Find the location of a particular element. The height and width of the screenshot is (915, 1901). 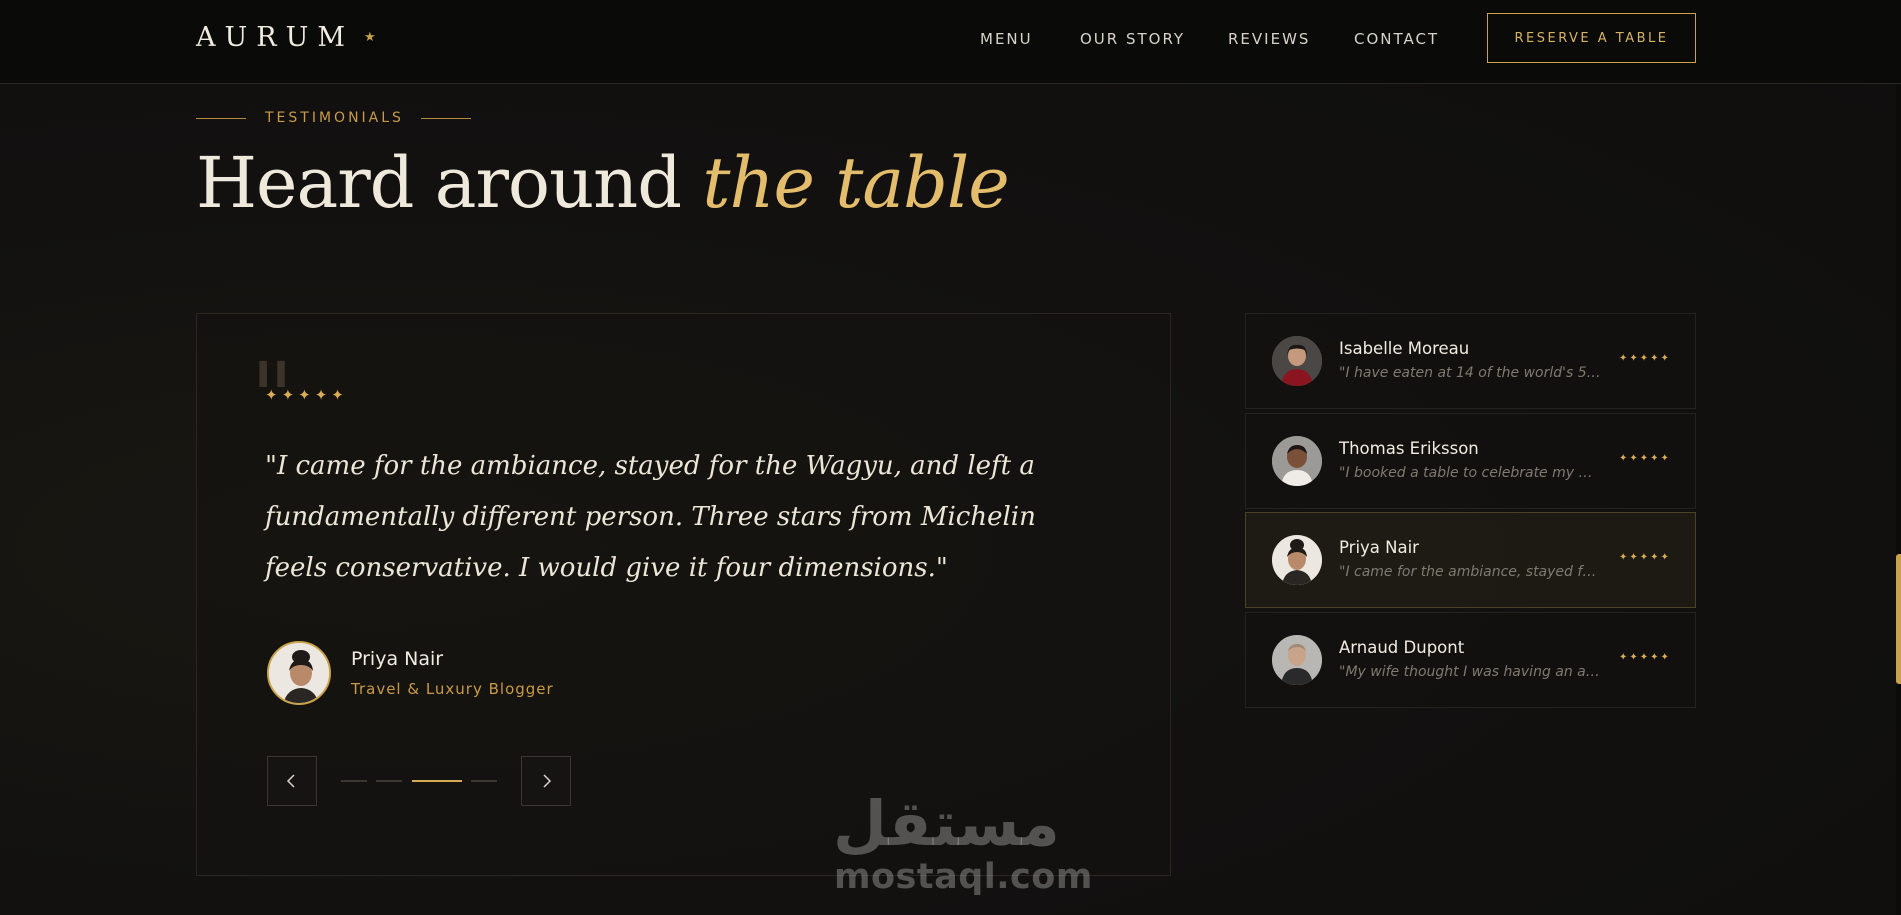

next-button is located at coordinates (546, 781).